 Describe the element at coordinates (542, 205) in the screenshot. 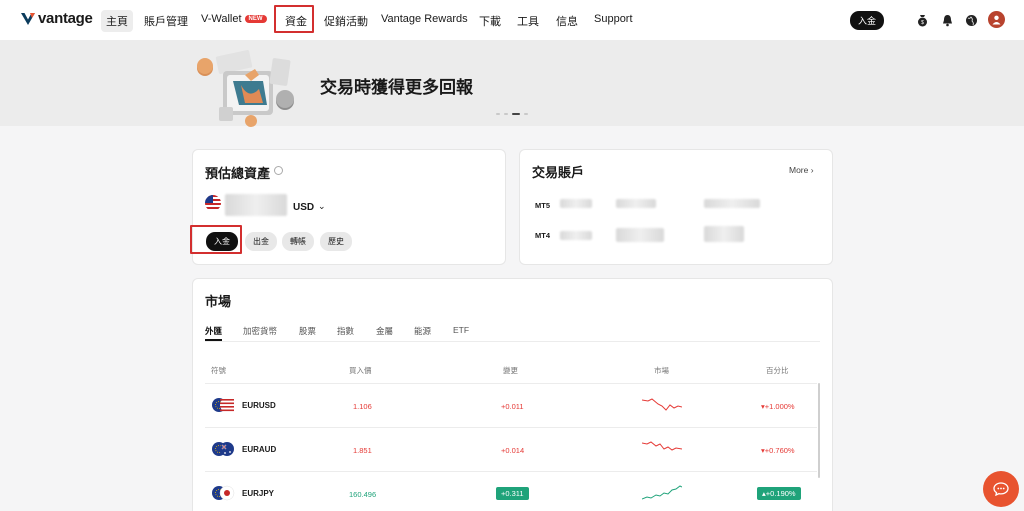

I see `account-row-label: MT5` at that location.